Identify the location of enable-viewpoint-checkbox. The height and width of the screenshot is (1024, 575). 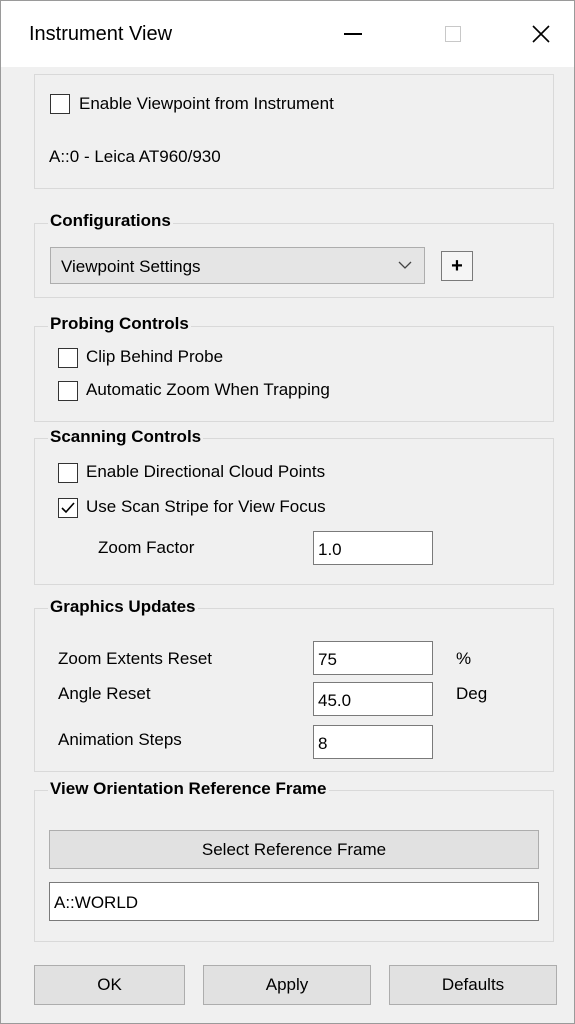
(60, 104).